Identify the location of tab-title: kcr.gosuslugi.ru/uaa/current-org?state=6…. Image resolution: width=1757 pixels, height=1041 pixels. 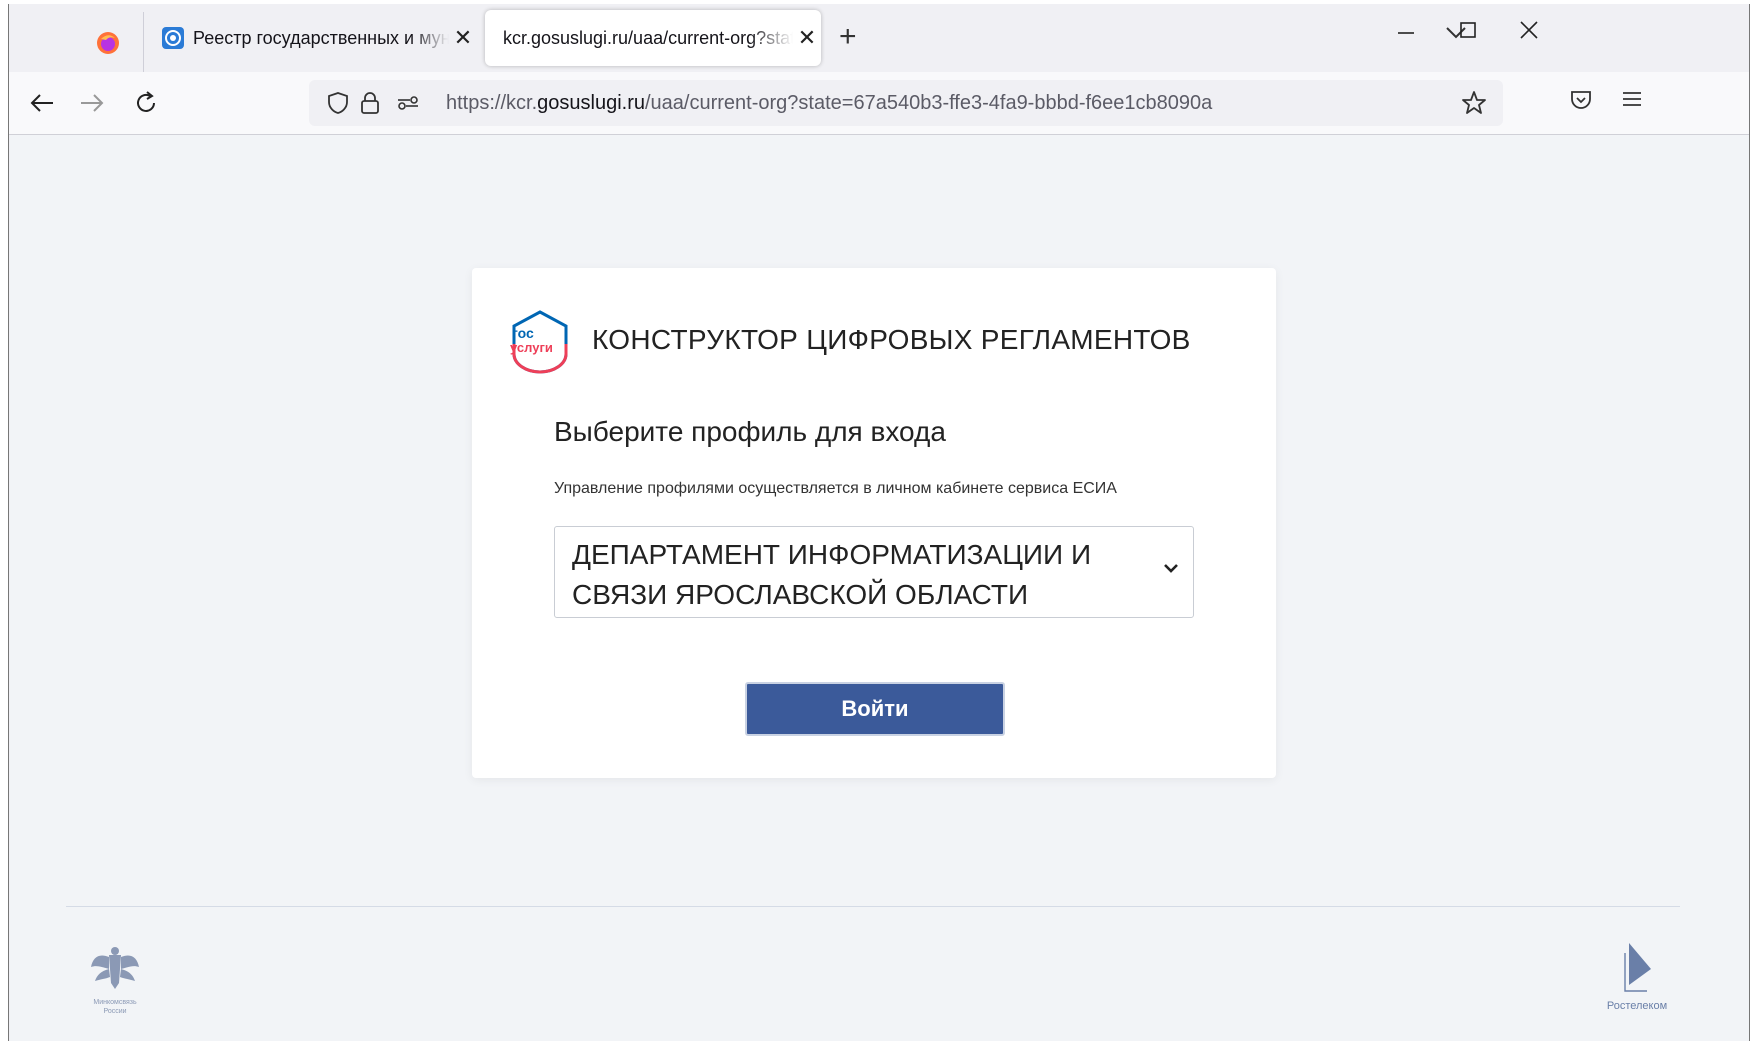
(648, 37).